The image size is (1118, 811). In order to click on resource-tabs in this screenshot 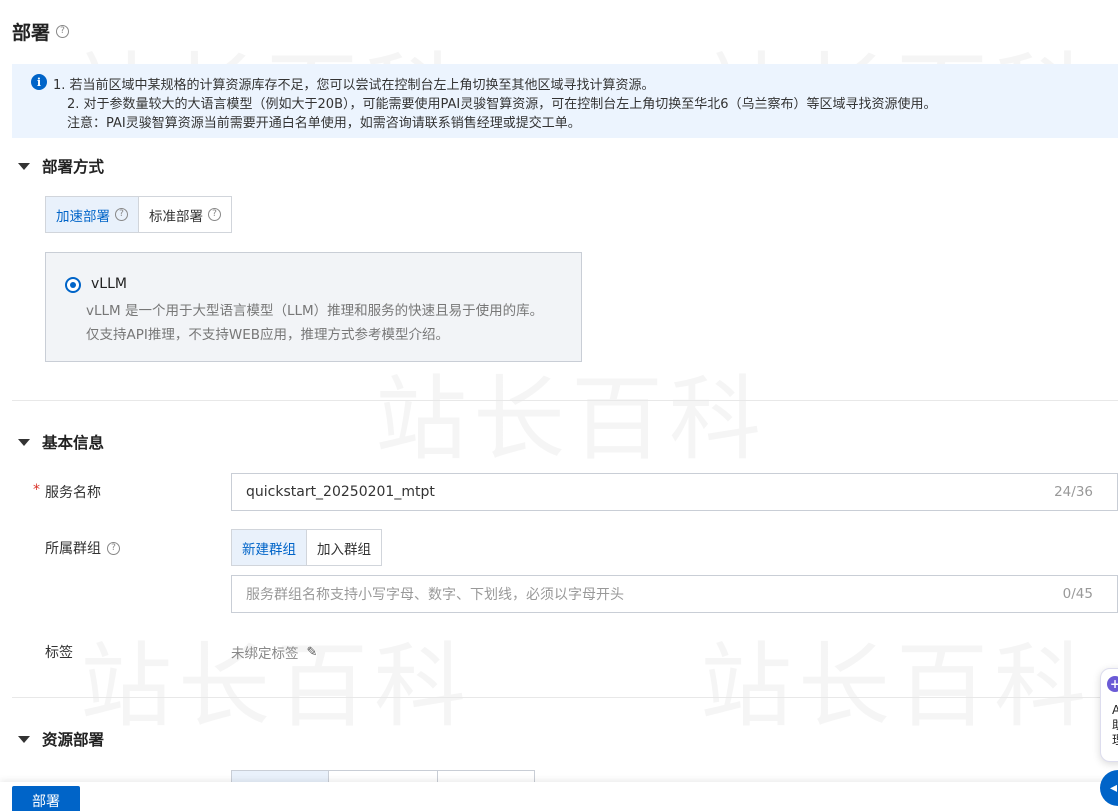, I will do `click(383, 776)`.